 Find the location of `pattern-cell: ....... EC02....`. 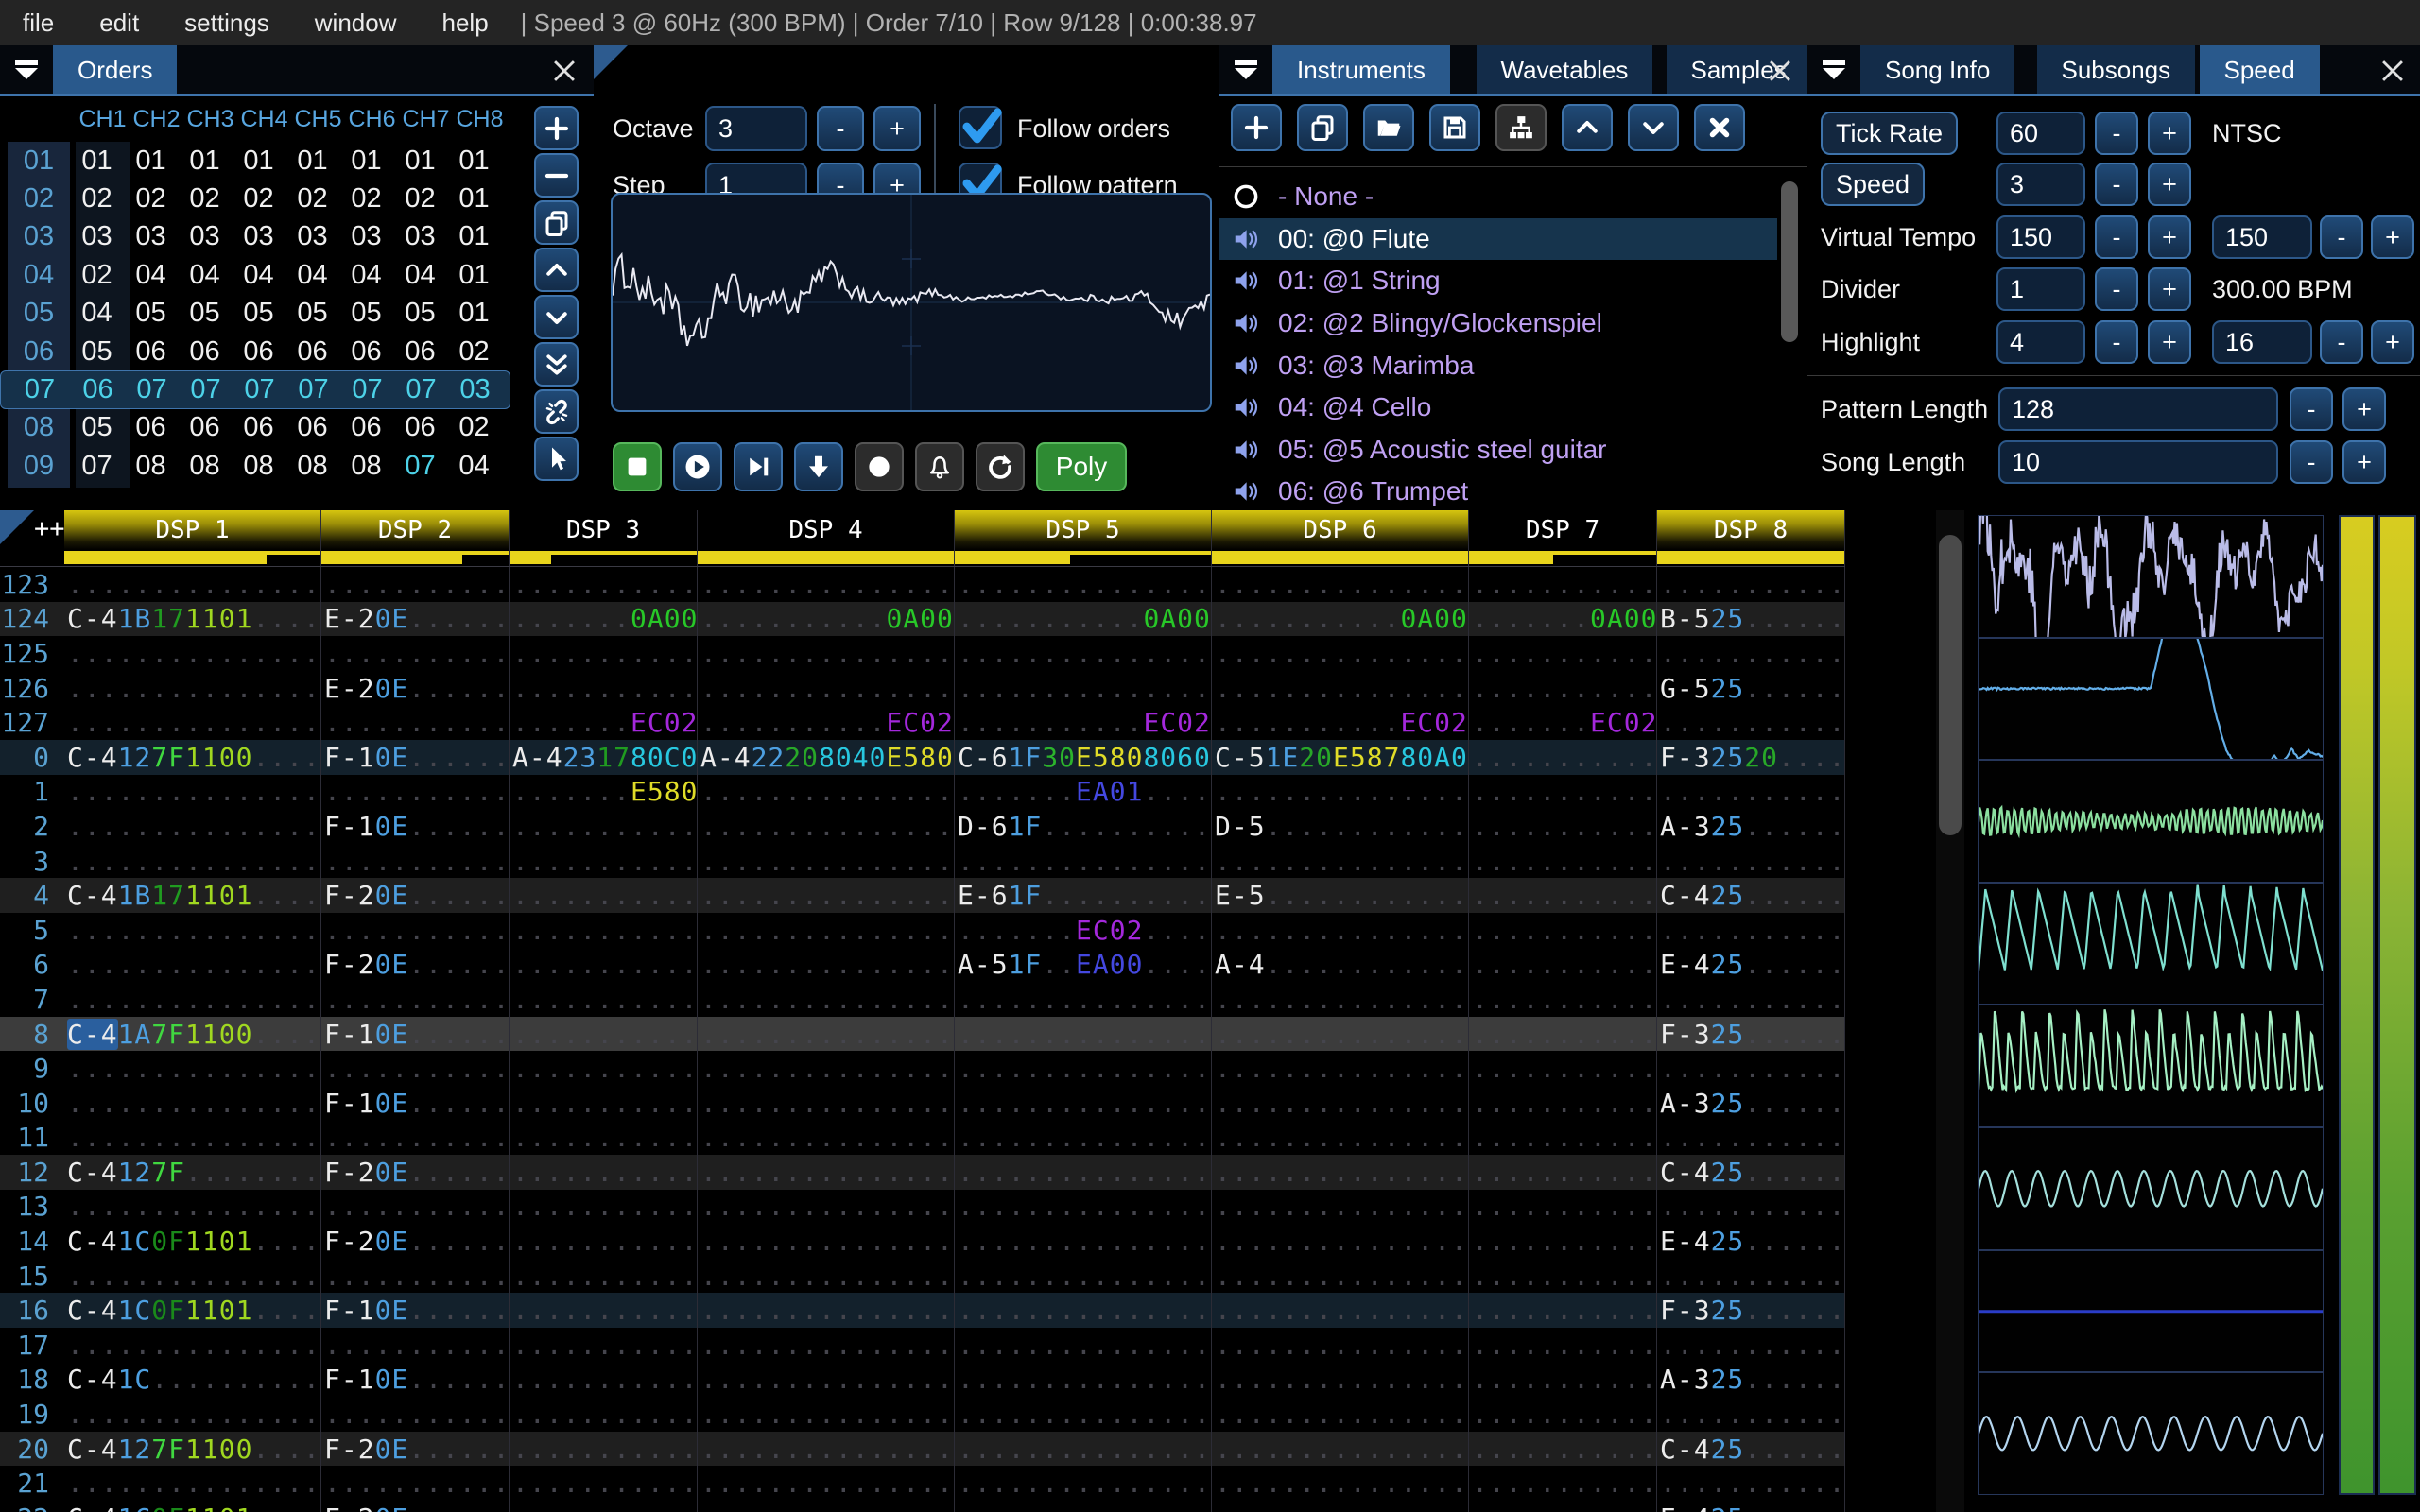

pattern-cell: ....... EC02.... is located at coordinates (1083, 930).